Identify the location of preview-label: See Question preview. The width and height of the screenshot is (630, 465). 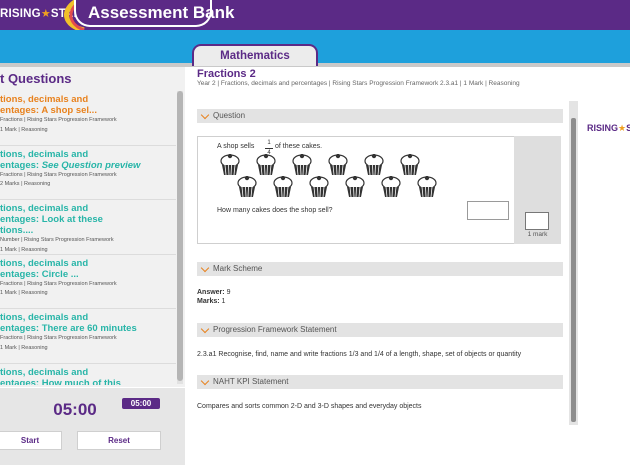
(91, 165).